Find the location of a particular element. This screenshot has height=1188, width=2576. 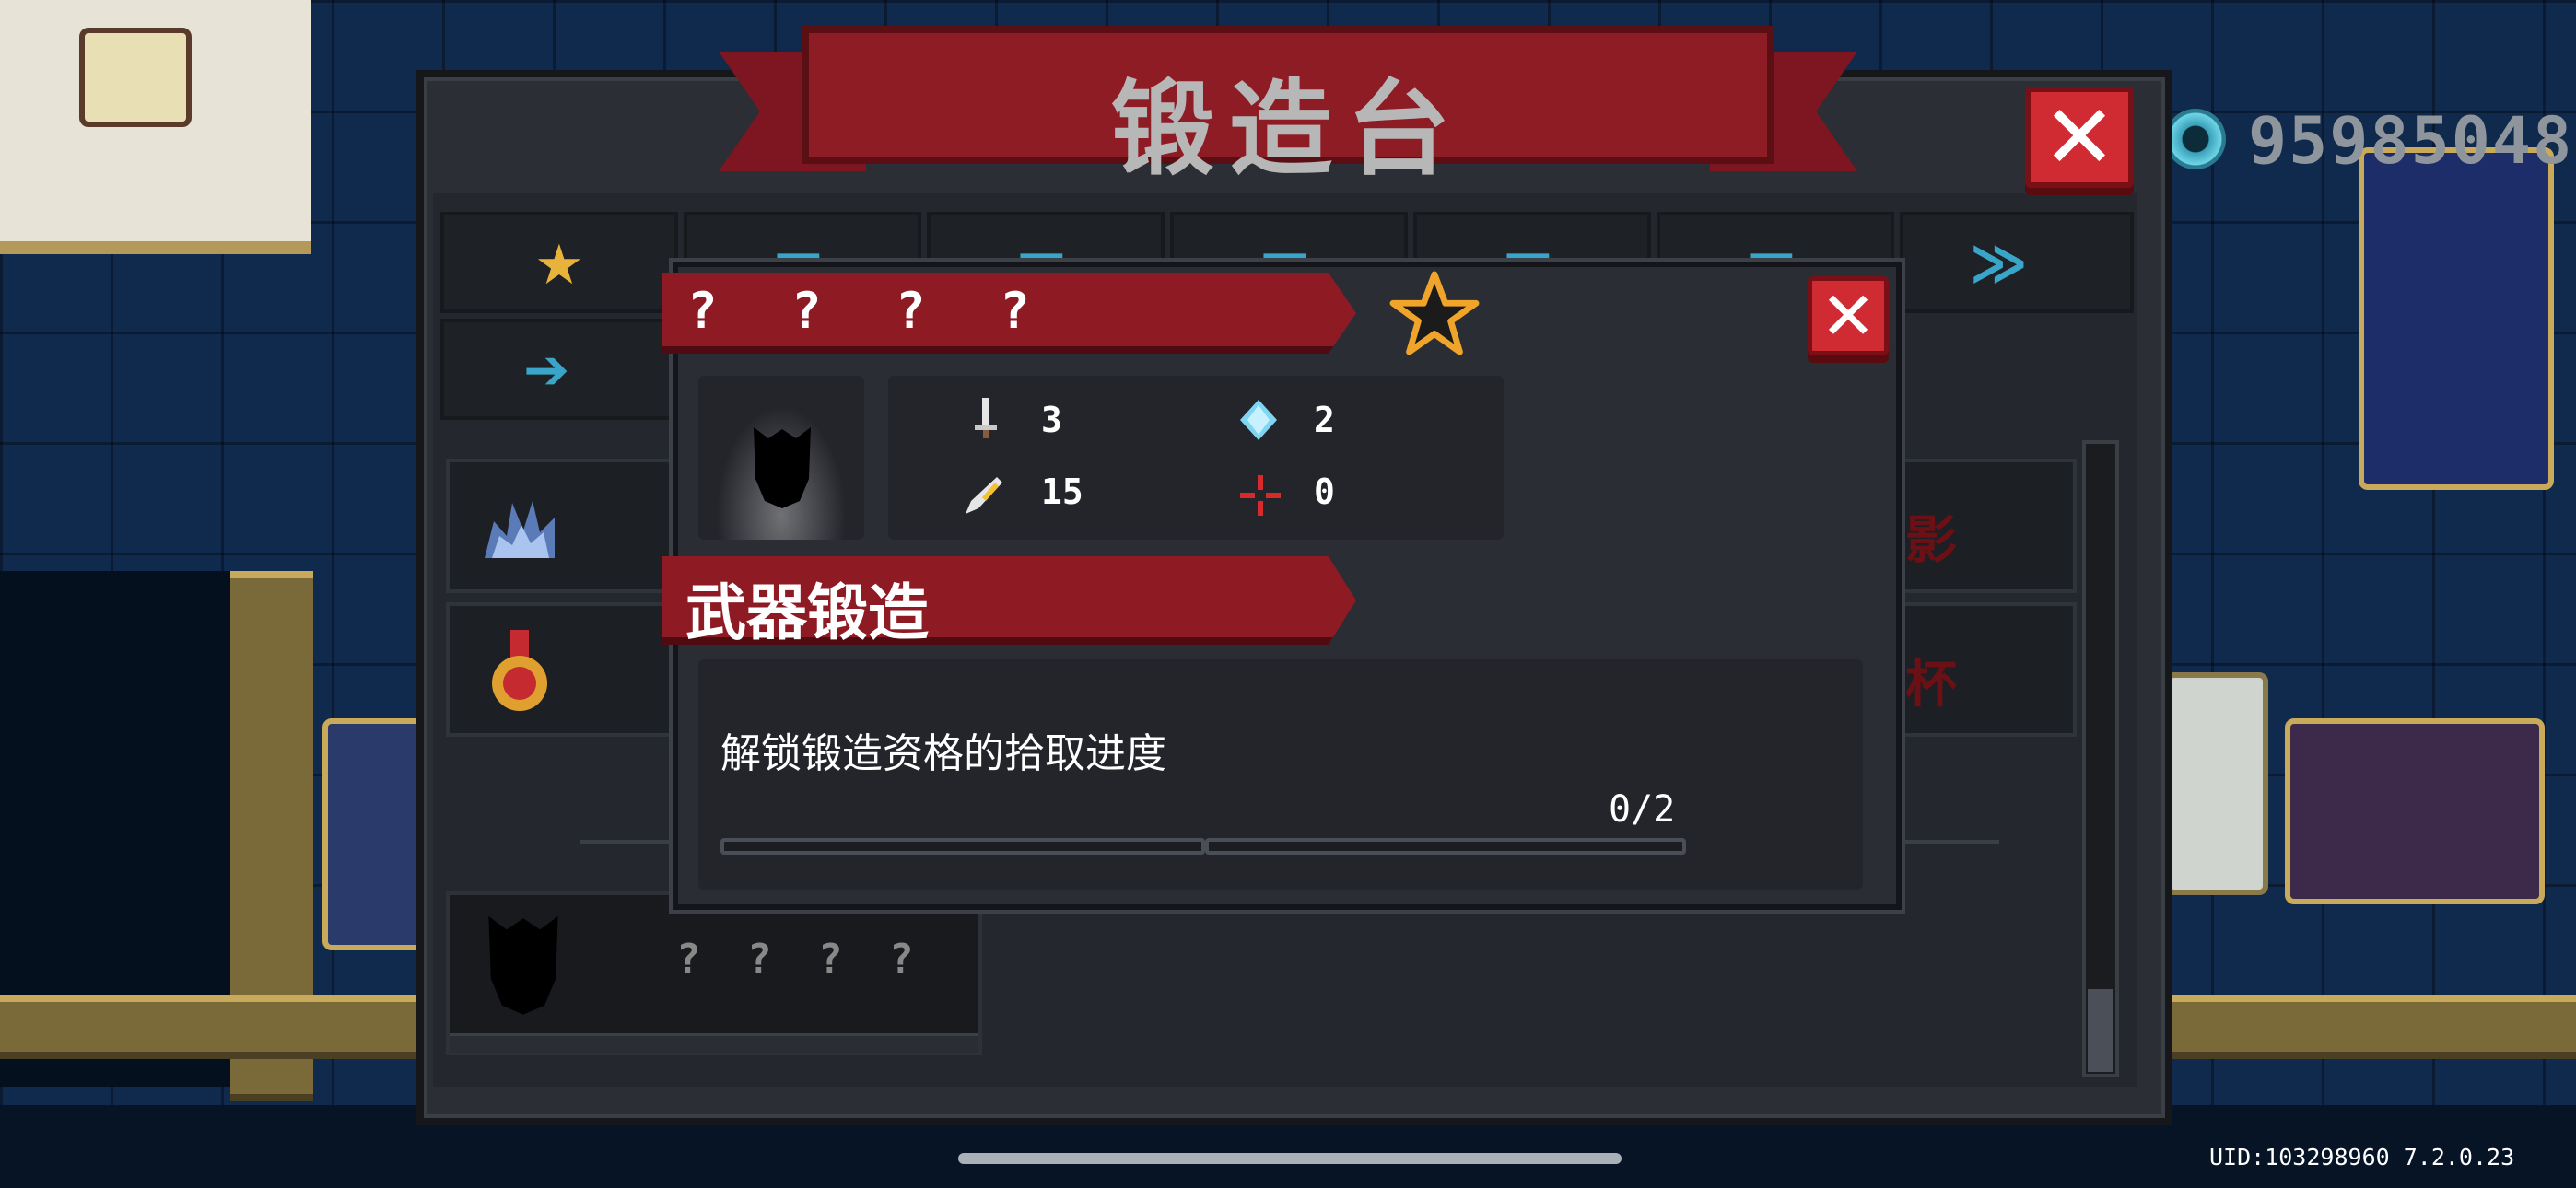

tab-weapon-category: ≫ is located at coordinates (2017, 262).